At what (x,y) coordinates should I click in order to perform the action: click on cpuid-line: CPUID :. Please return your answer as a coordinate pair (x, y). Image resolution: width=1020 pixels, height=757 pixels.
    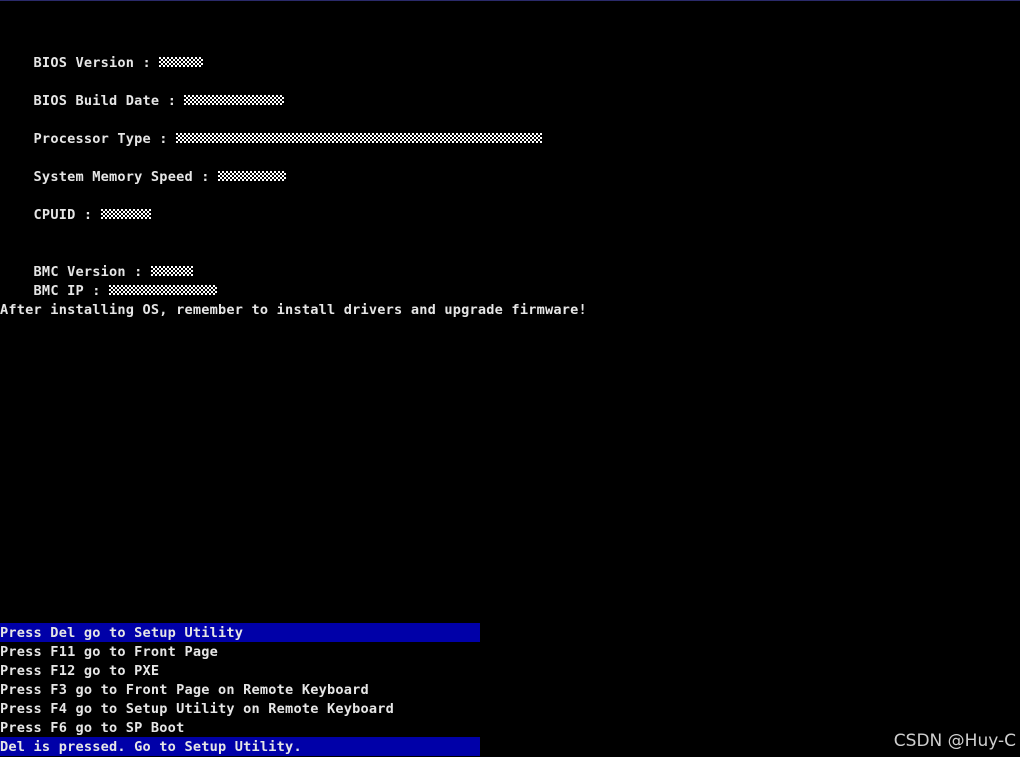
    Looking at the image, I should click on (75, 205).